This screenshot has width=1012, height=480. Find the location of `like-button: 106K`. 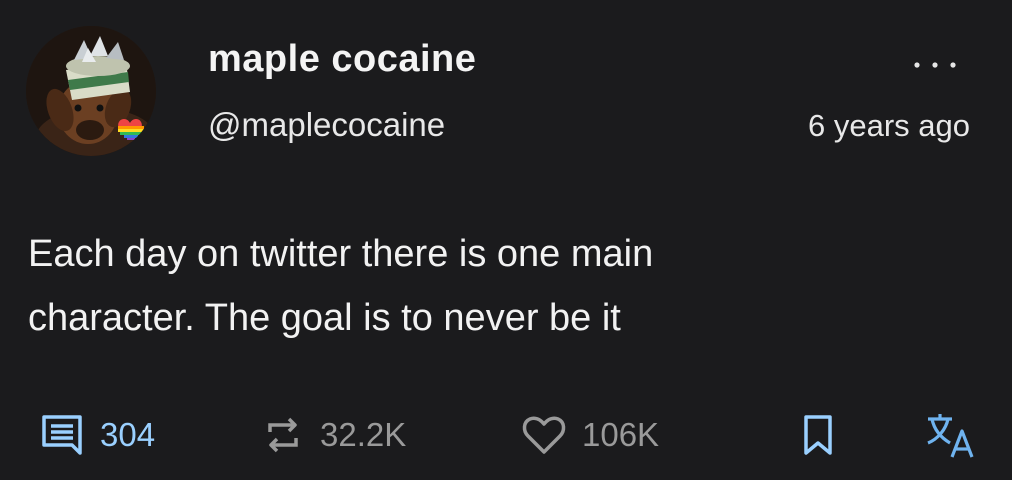

like-button: 106K is located at coordinates (589, 435).